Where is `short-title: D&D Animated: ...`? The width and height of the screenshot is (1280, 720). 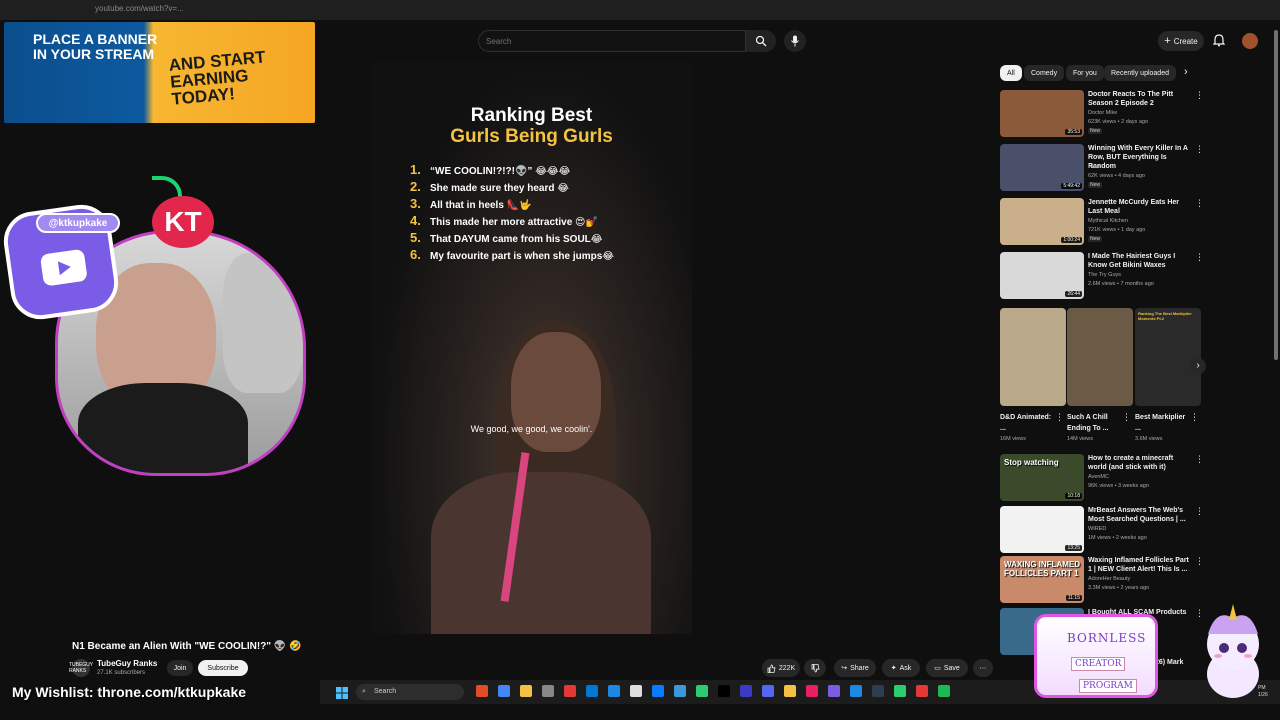
short-title: D&D Animated: ... is located at coordinates (1026, 423).